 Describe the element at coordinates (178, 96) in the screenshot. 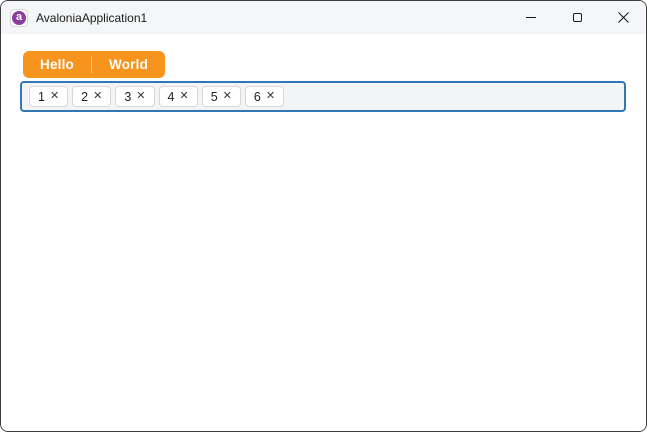

I see `chip-4: 4 ✕` at that location.